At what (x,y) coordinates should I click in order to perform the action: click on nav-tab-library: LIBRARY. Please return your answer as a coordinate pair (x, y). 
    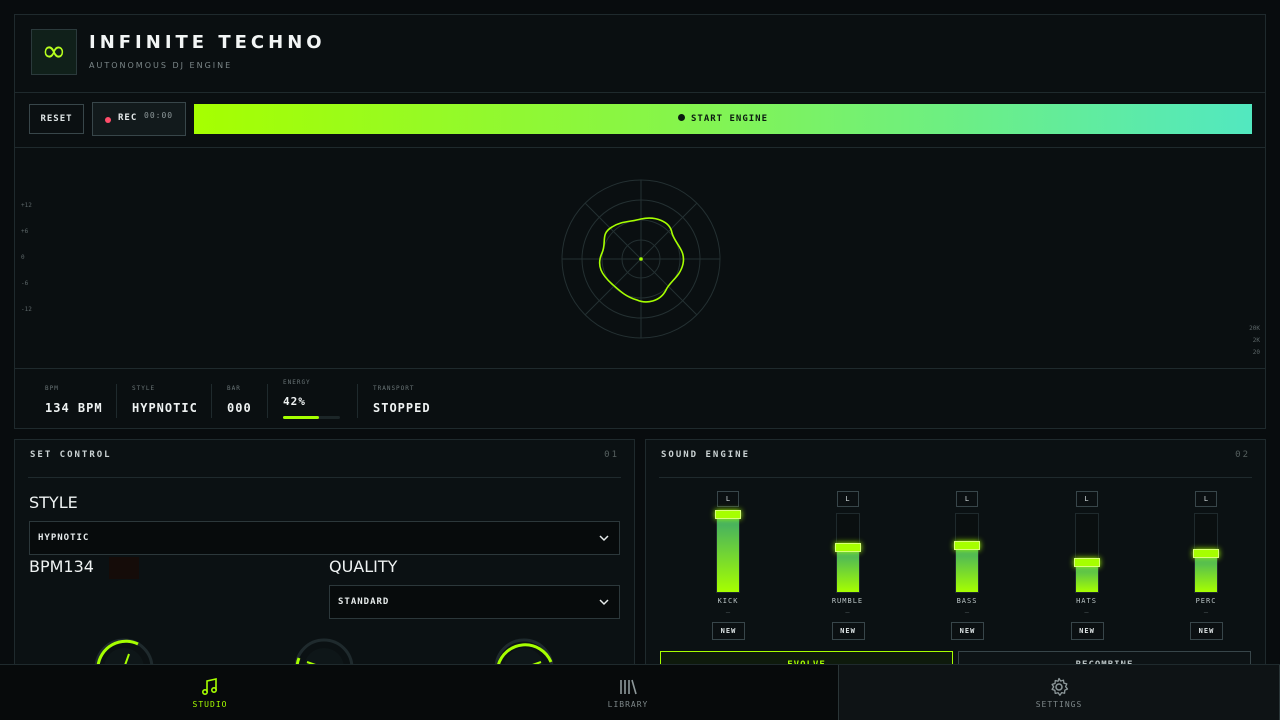
    Looking at the image, I should click on (628, 692).